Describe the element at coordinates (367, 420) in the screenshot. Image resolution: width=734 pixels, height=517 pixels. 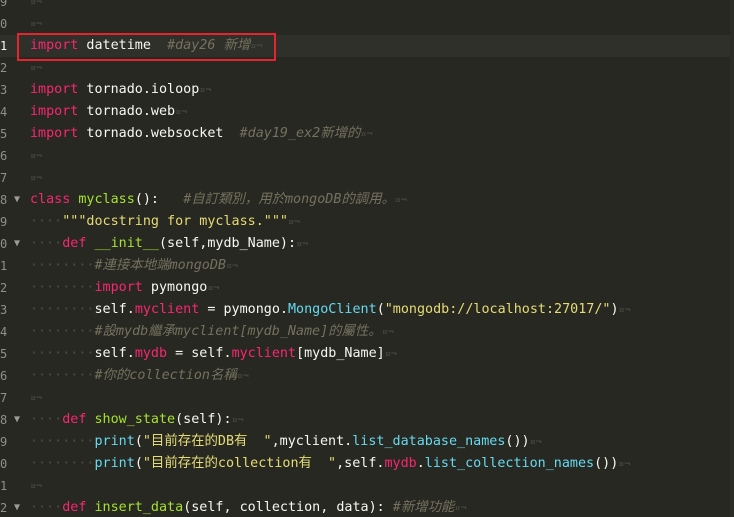
I see `code-line: 8 ▼ ····def show_state(self):¤¬` at that location.